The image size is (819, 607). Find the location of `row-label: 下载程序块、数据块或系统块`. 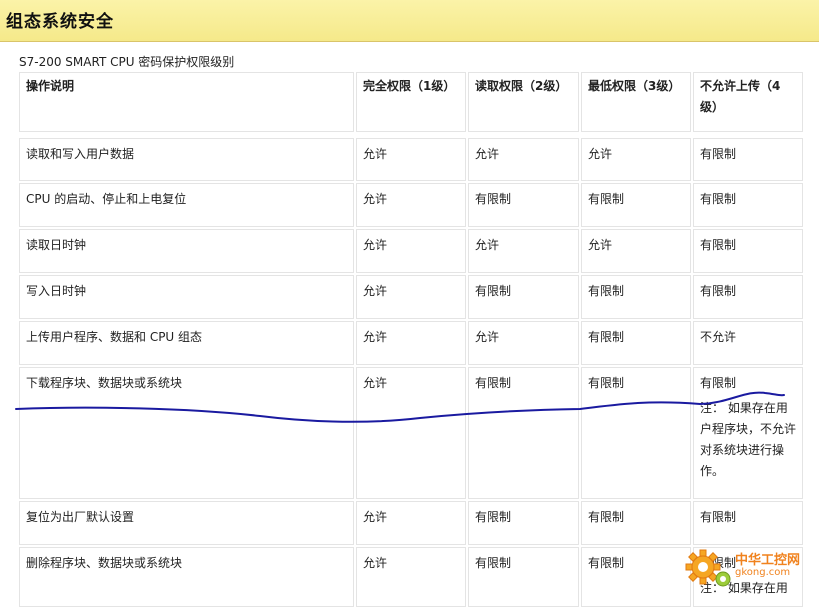

row-label: 下载程序块、数据块或系统块 is located at coordinates (186, 433).